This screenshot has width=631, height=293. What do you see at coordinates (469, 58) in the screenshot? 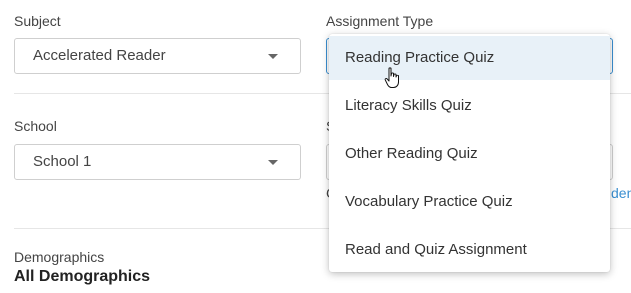
I see `dropdown-option-reading-practice-quiz: Reading Practice Quiz` at bounding box center [469, 58].